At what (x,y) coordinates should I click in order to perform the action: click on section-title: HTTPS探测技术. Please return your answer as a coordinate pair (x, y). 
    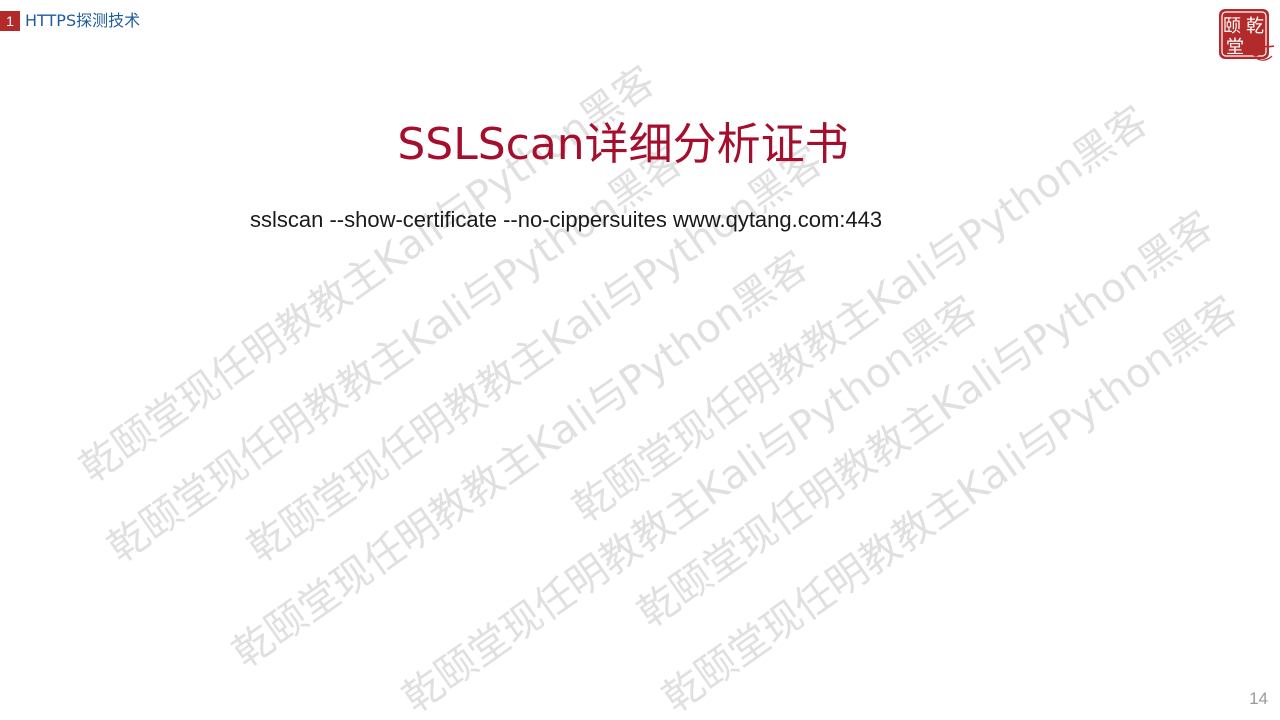
    Looking at the image, I should click on (83, 20).